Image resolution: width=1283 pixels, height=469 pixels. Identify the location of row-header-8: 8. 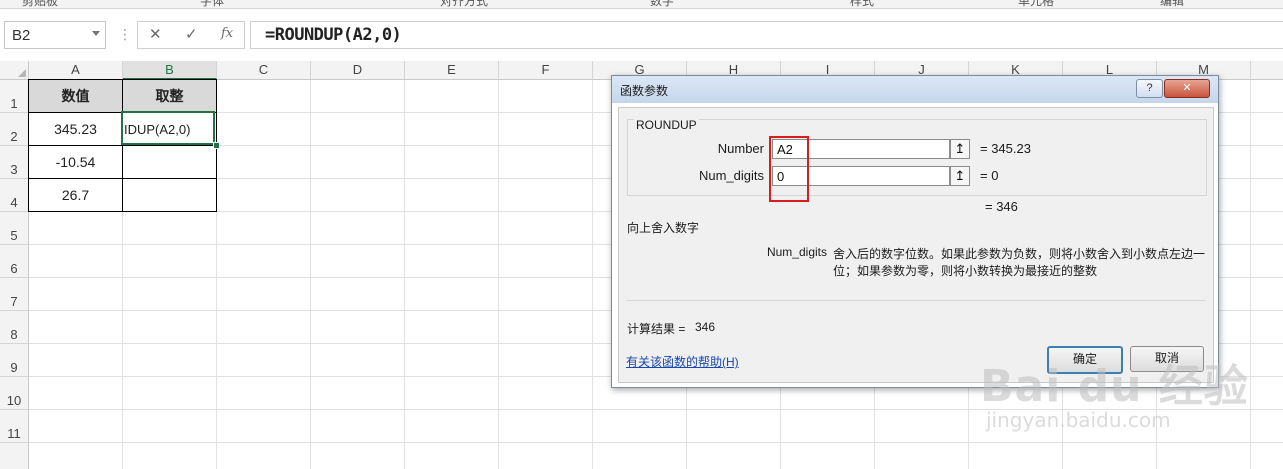
(14, 327).